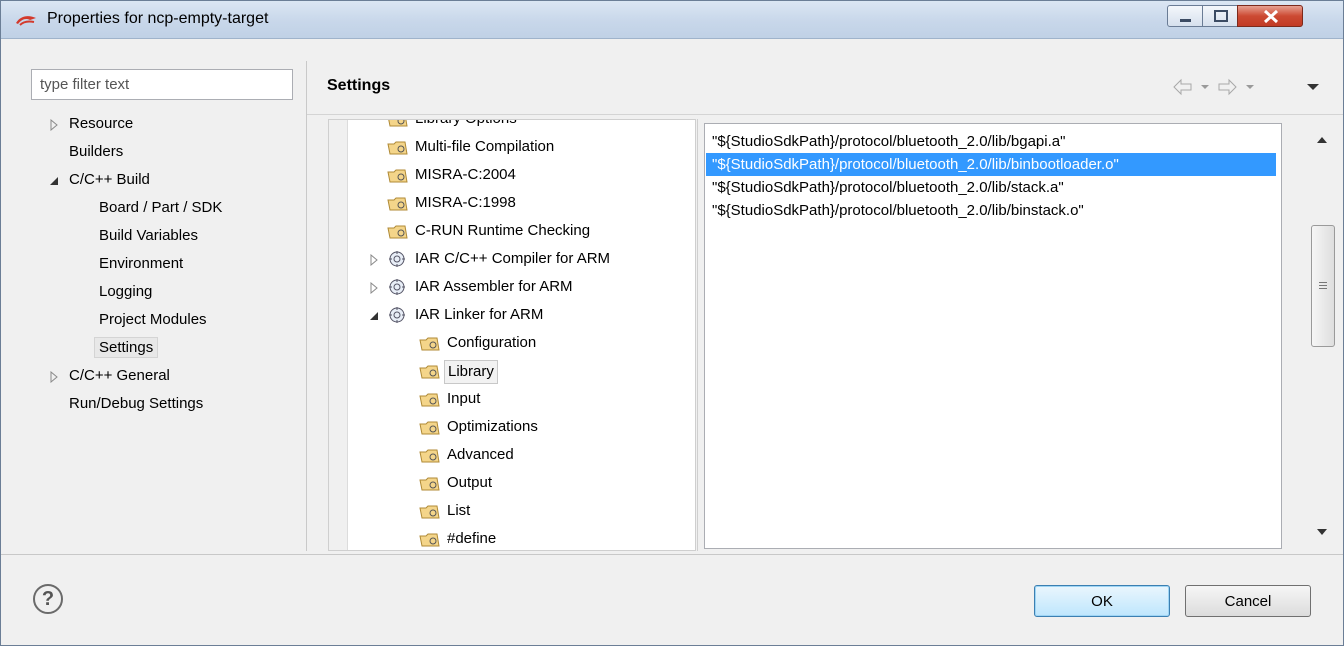 The height and width of the screenshot is (646, 1344). What do you see at coordinates (1248, 601) in the screenshot?
I see `cancel-button: Cancel` at bounding box center [1248, 601].